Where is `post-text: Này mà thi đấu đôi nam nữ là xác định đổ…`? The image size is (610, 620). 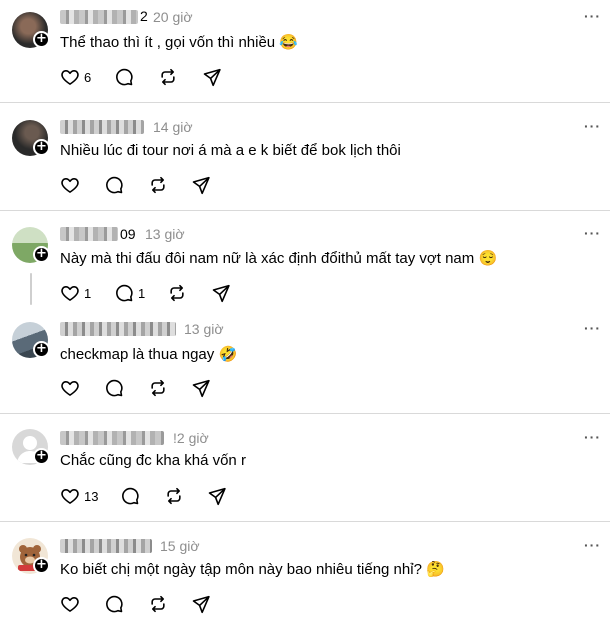
post-text: Này mà thi đấu đôi nam nữ là xác định đổ… is located at coordinates (279, 258).